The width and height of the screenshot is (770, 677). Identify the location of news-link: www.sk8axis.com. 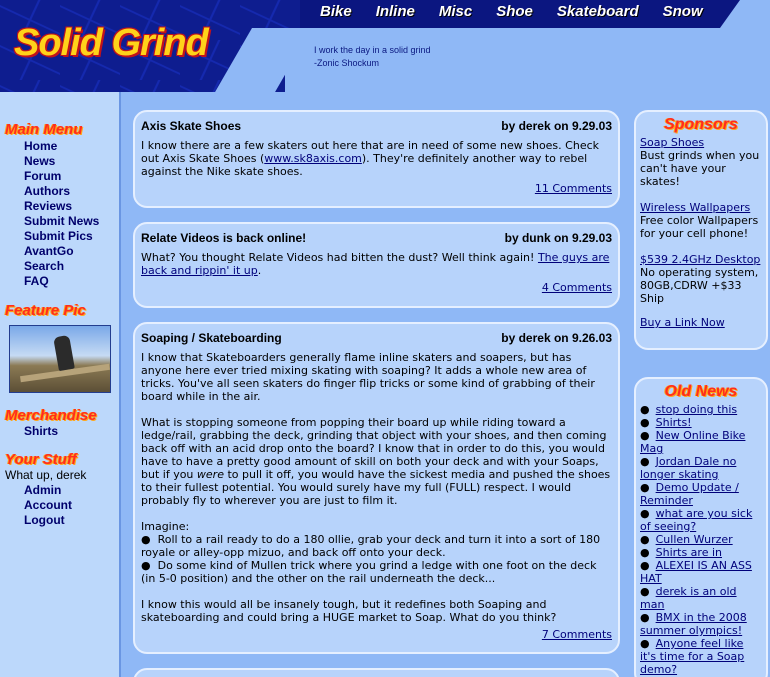
(313, 158).